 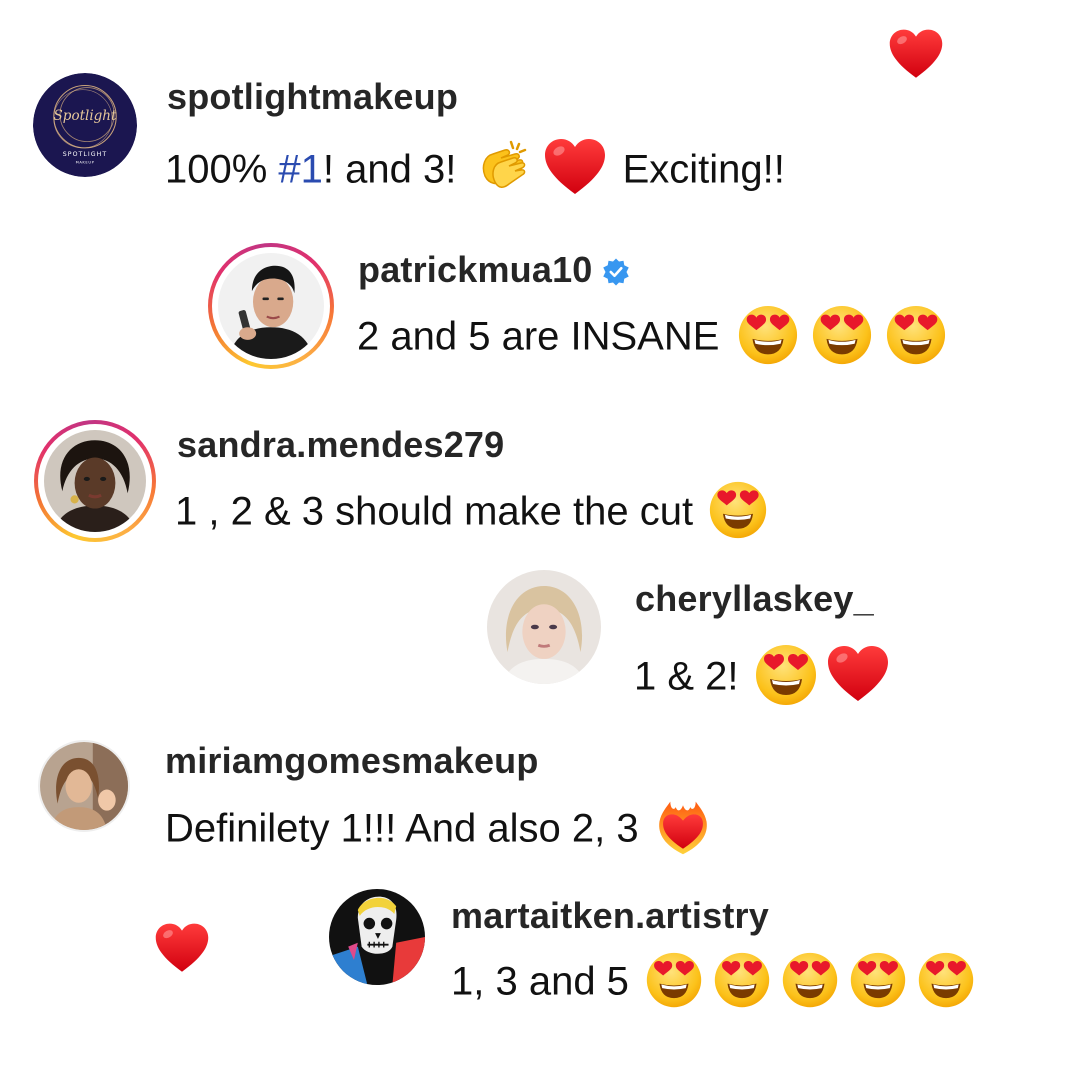 What do you see at coordinates (407, 828) in the screenshot?
I see `comment-body: Definilety 1!!! And also 2, 3` at bounding box center [407, 828].